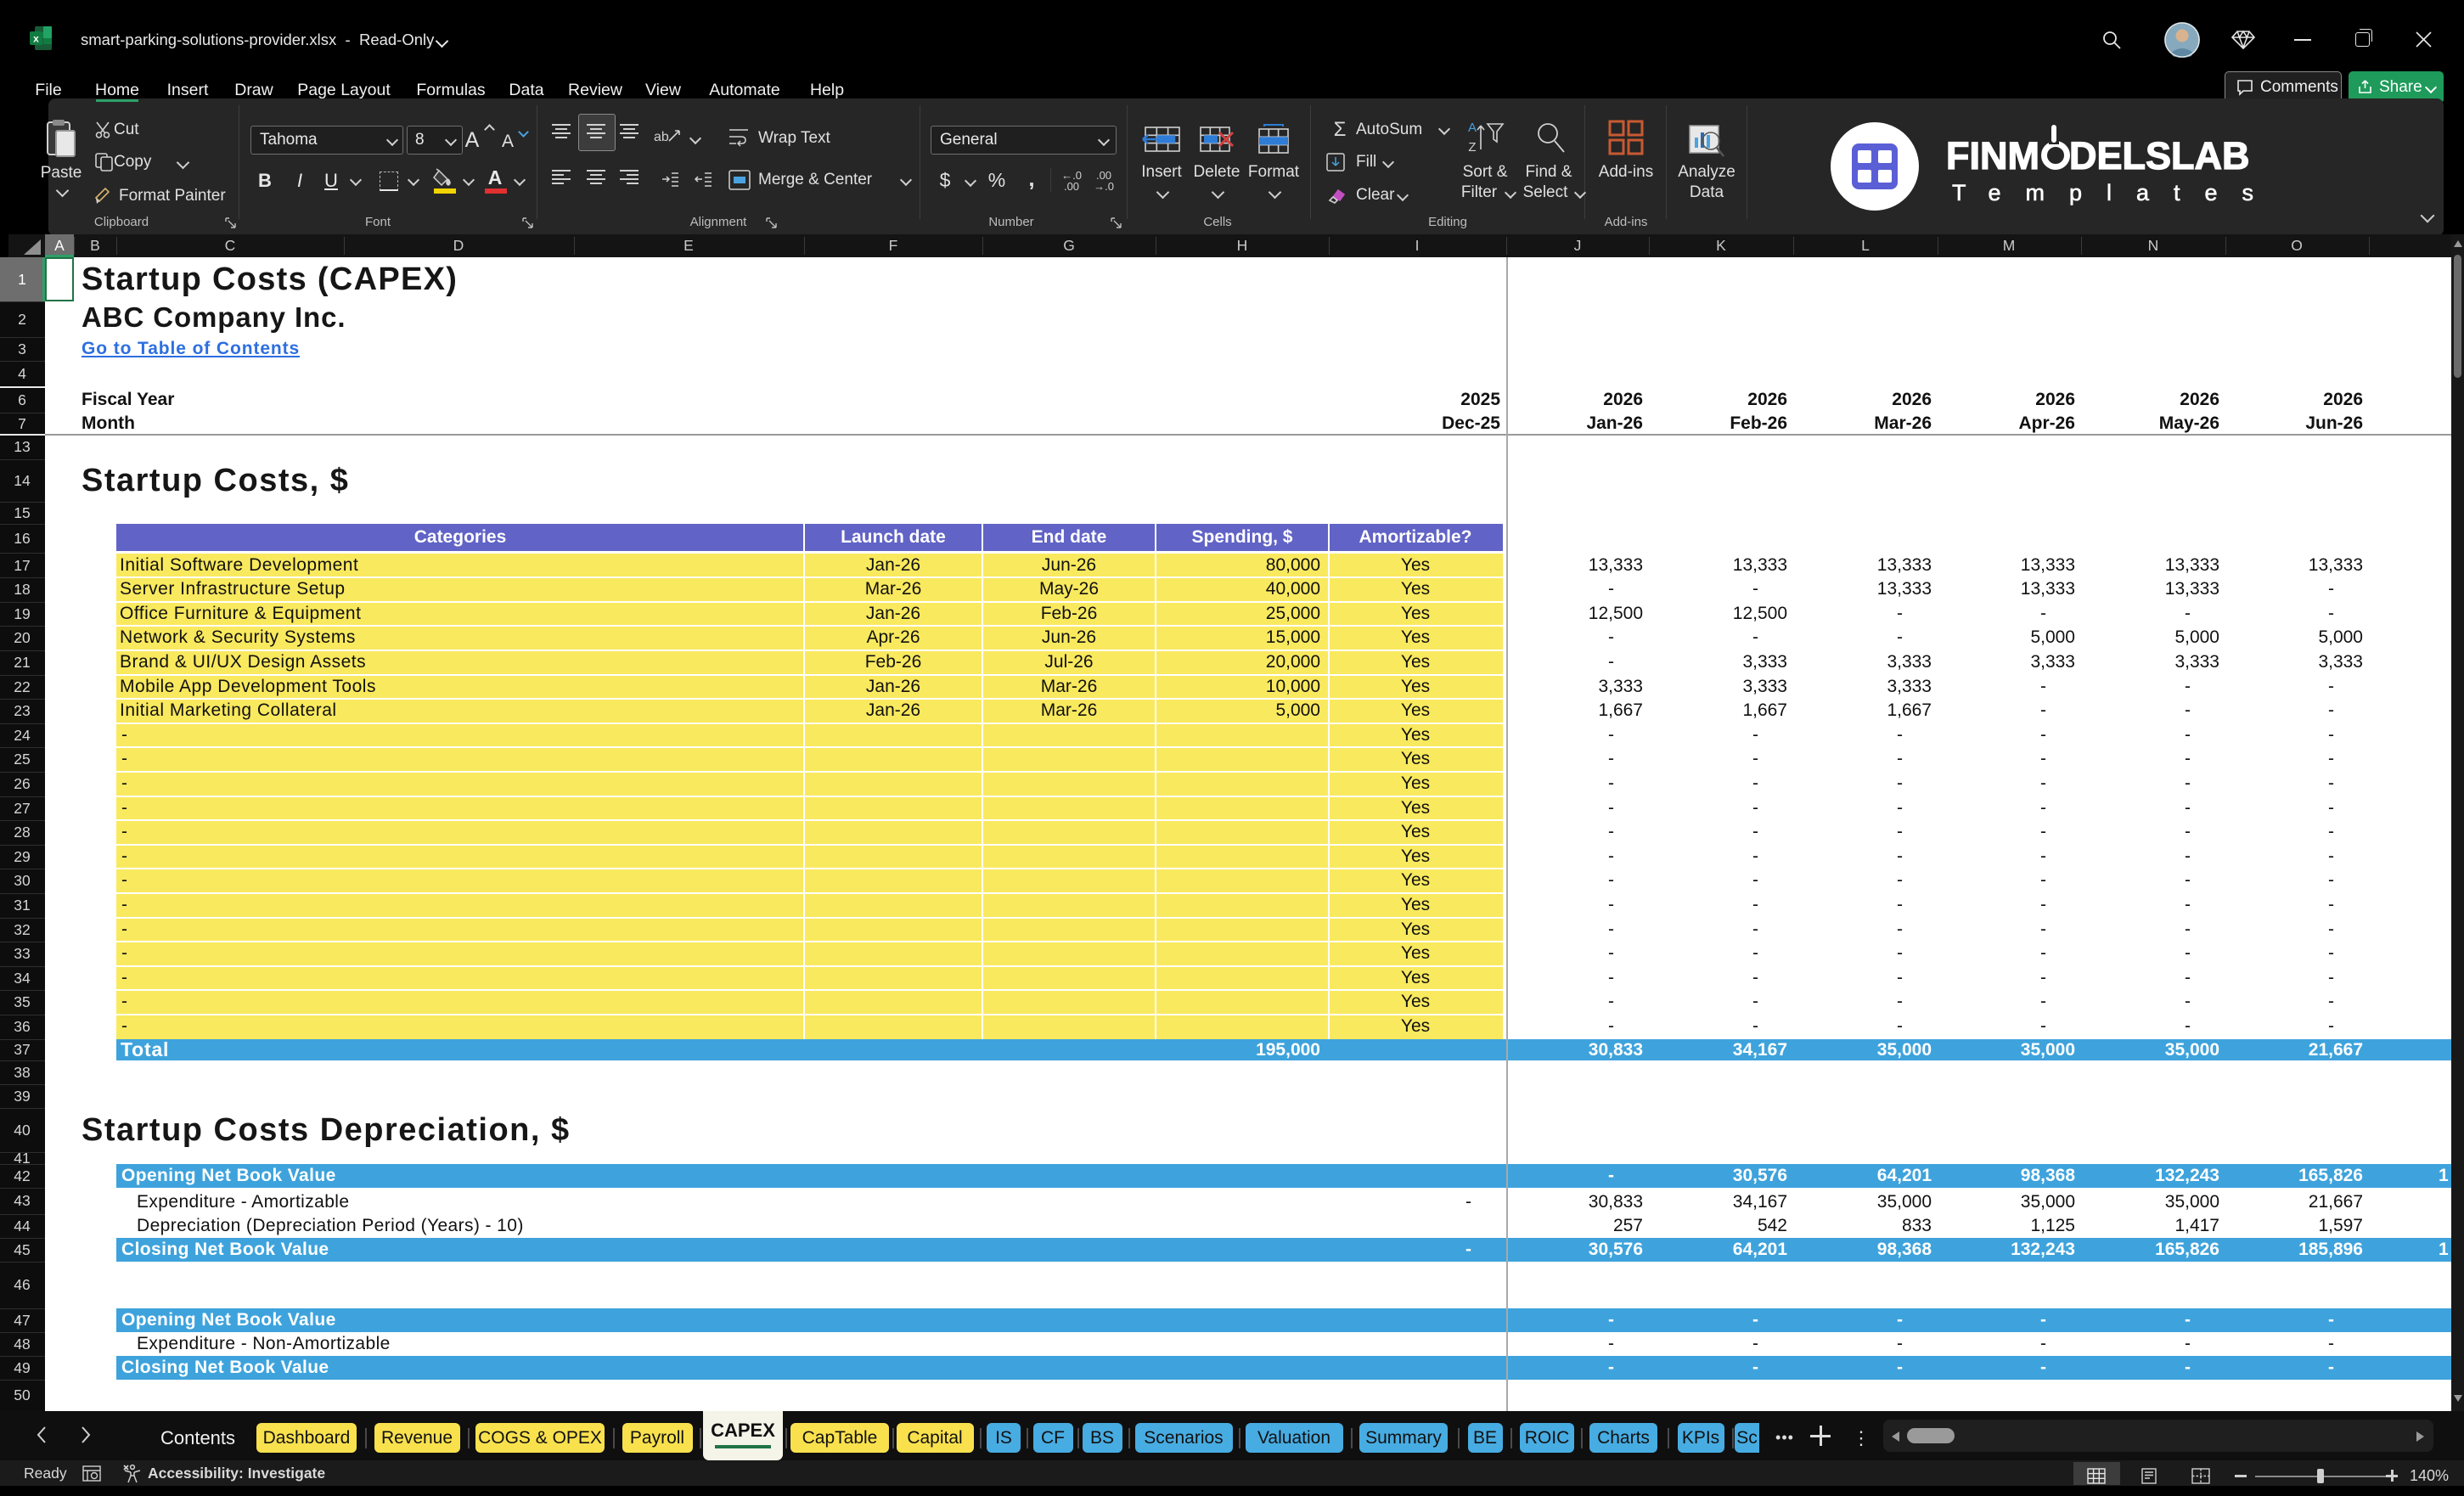 The width and height of the screenshot is (2464, 1496). I want to click on svg-text: A, so click(1472, 128).